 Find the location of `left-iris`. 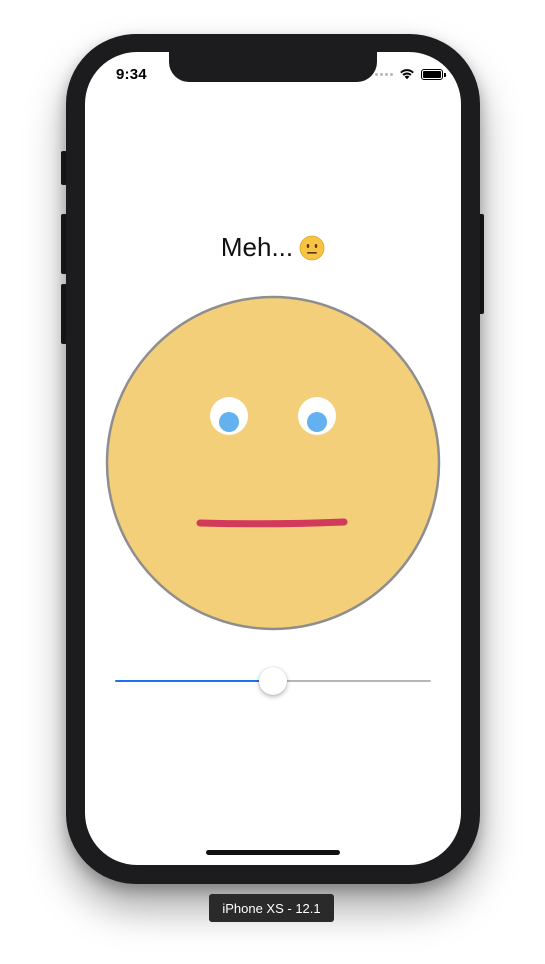

left-iris is located at coordinates (229, 422).